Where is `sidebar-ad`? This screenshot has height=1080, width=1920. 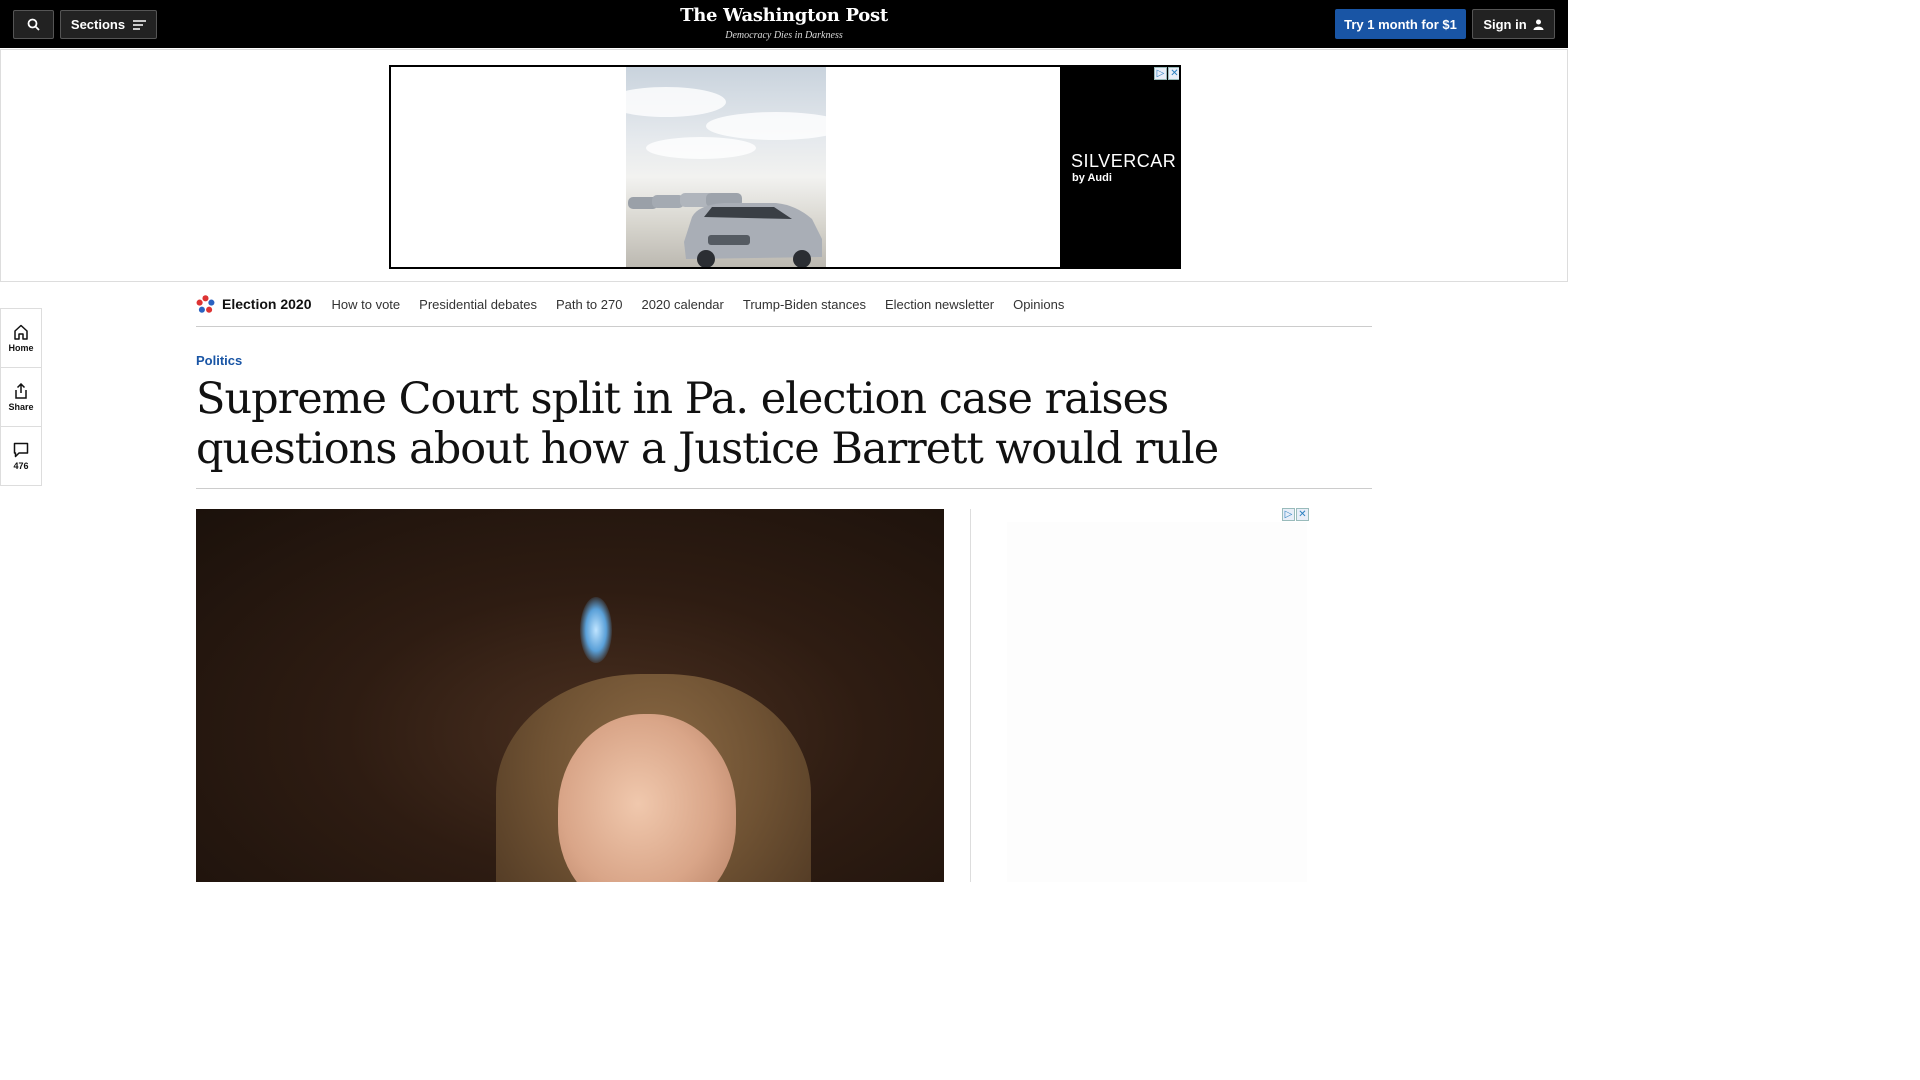
sidebar-ad is located at coordinates (1157, 702).